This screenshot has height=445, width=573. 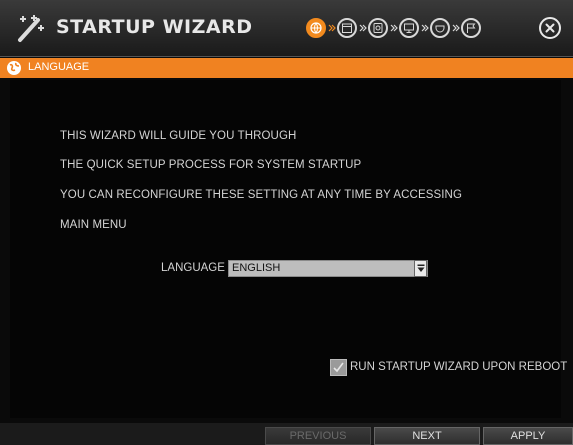 What do you see at coordinates (154, 27) in the screenshot?
I see `window-title: STARTUP WIZARD` at bounding box center [154, 27].